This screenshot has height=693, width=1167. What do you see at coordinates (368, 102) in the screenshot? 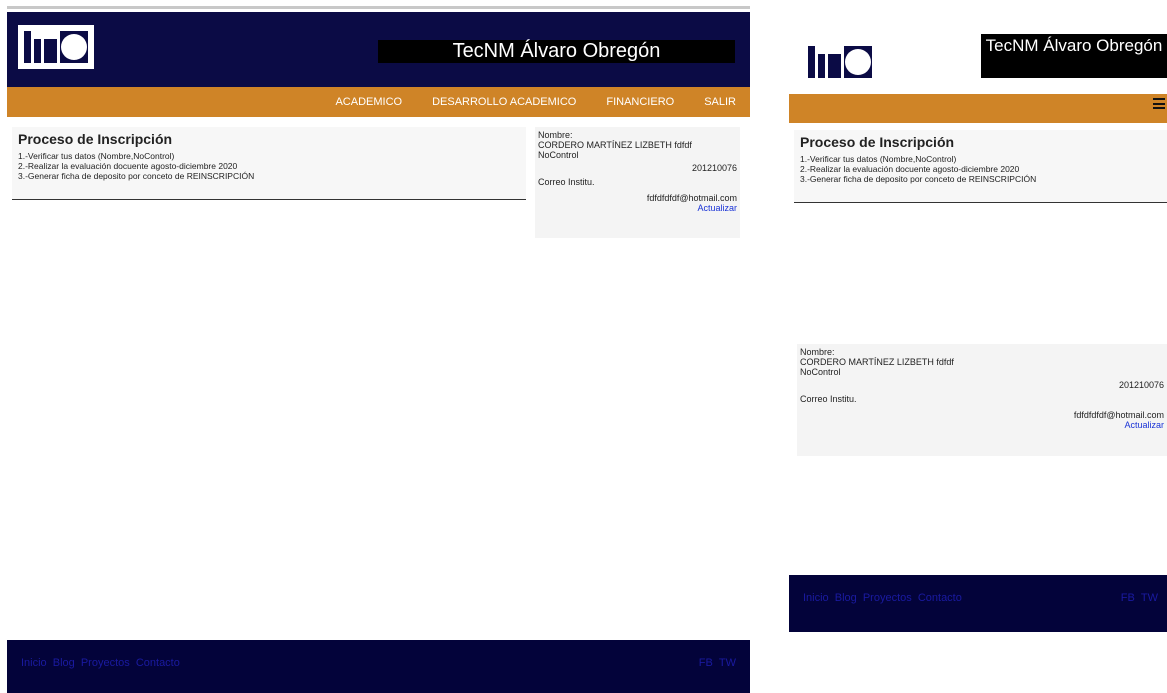
I see `nav-item-academico: ACADEMICO` at bounding box center [368, 102].